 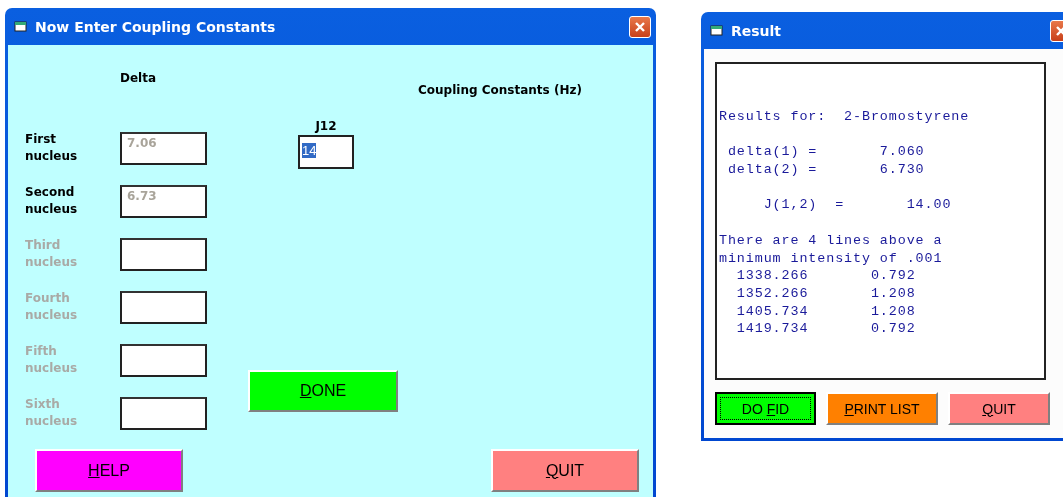 I want to click on output-line: Results for: 2-Bromostyrene, so click(x=845, y=117).